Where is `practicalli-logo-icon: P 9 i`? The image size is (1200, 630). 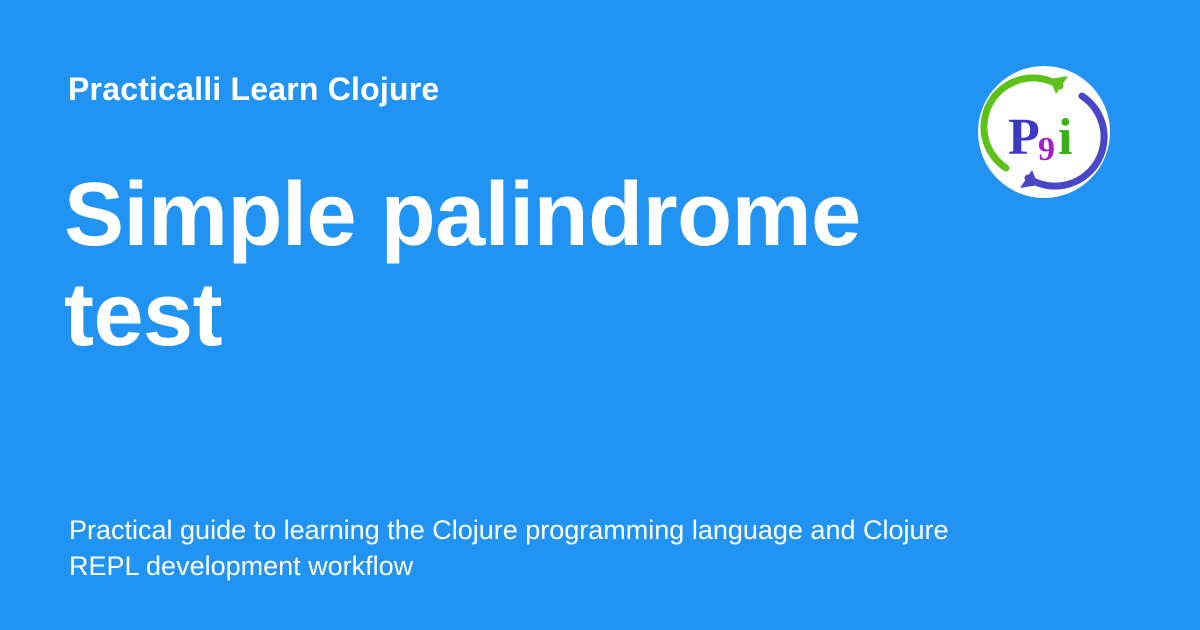 practicalli-logo-icon: P 9 i is located at coordinates (1044, 132).